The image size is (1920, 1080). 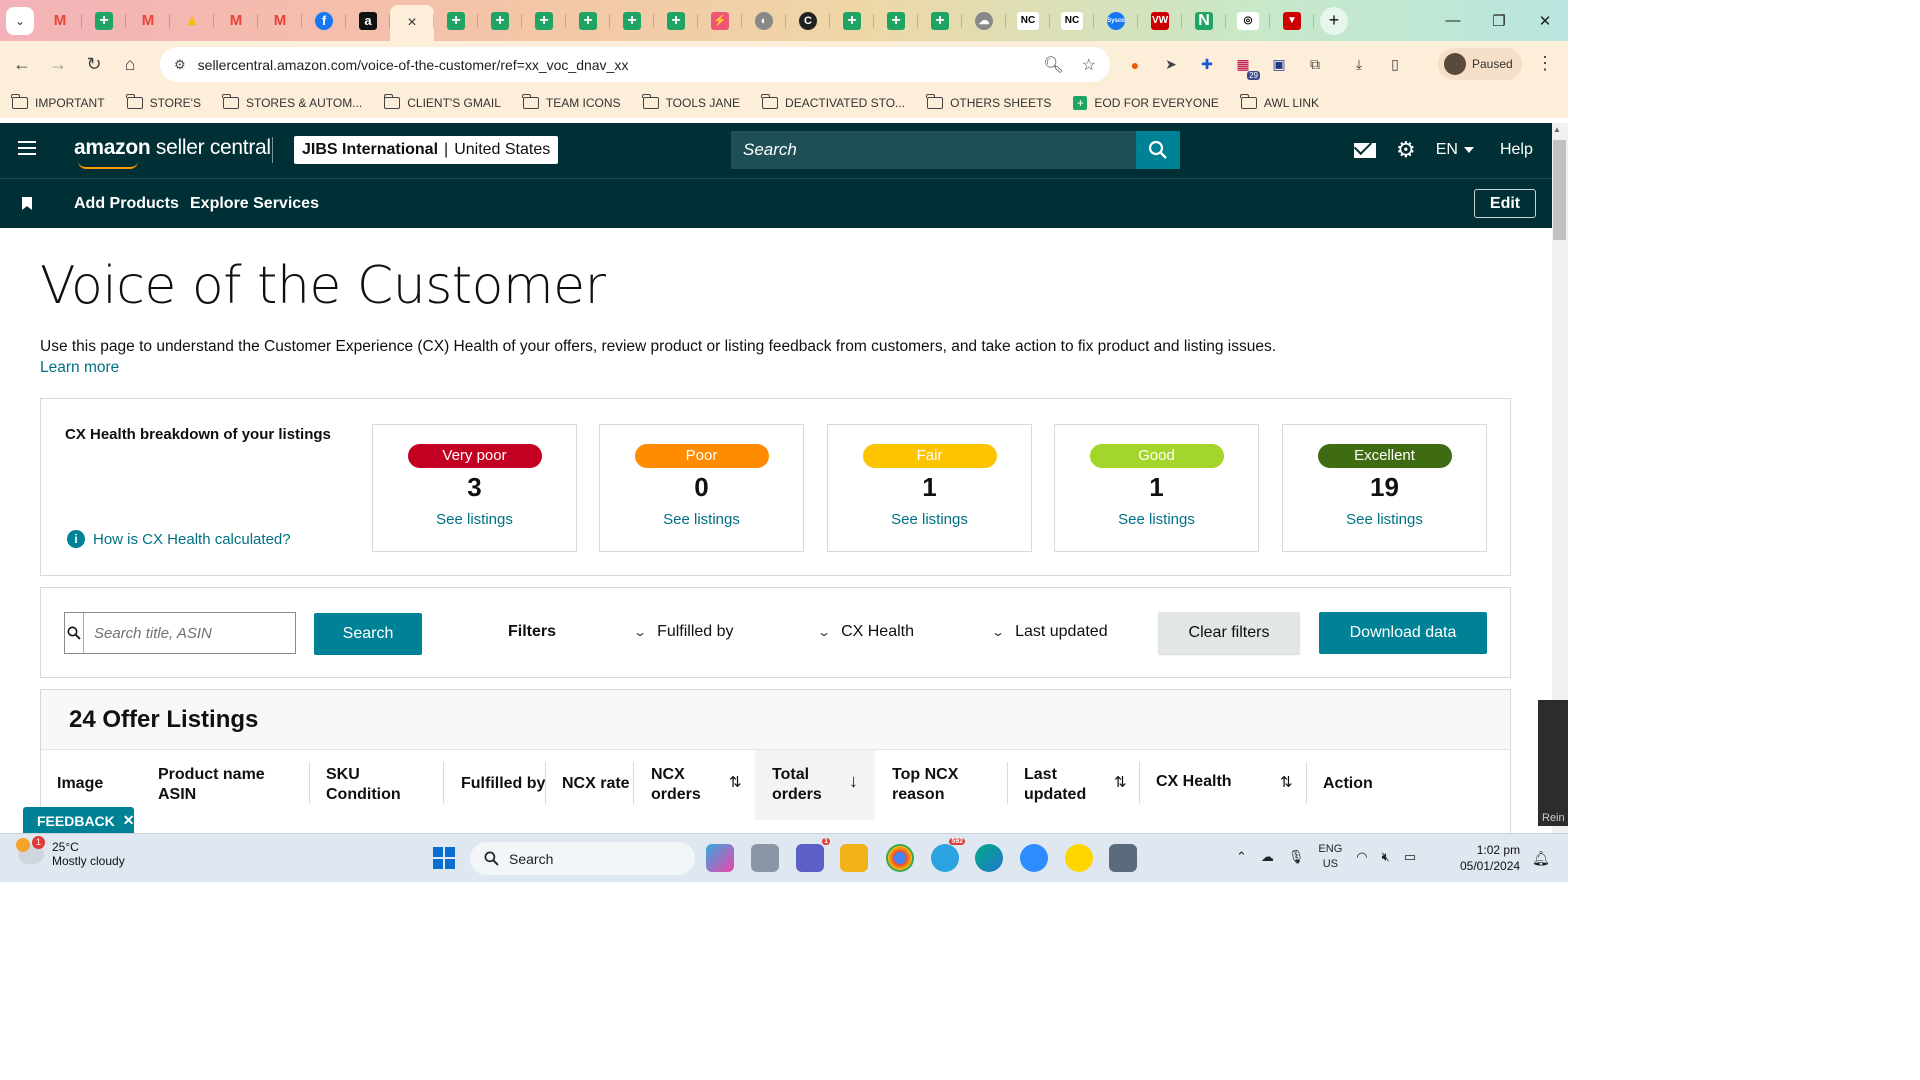 I want to click on bookmark-item: OTHERS SHEETS, so click(x=988, y=102).